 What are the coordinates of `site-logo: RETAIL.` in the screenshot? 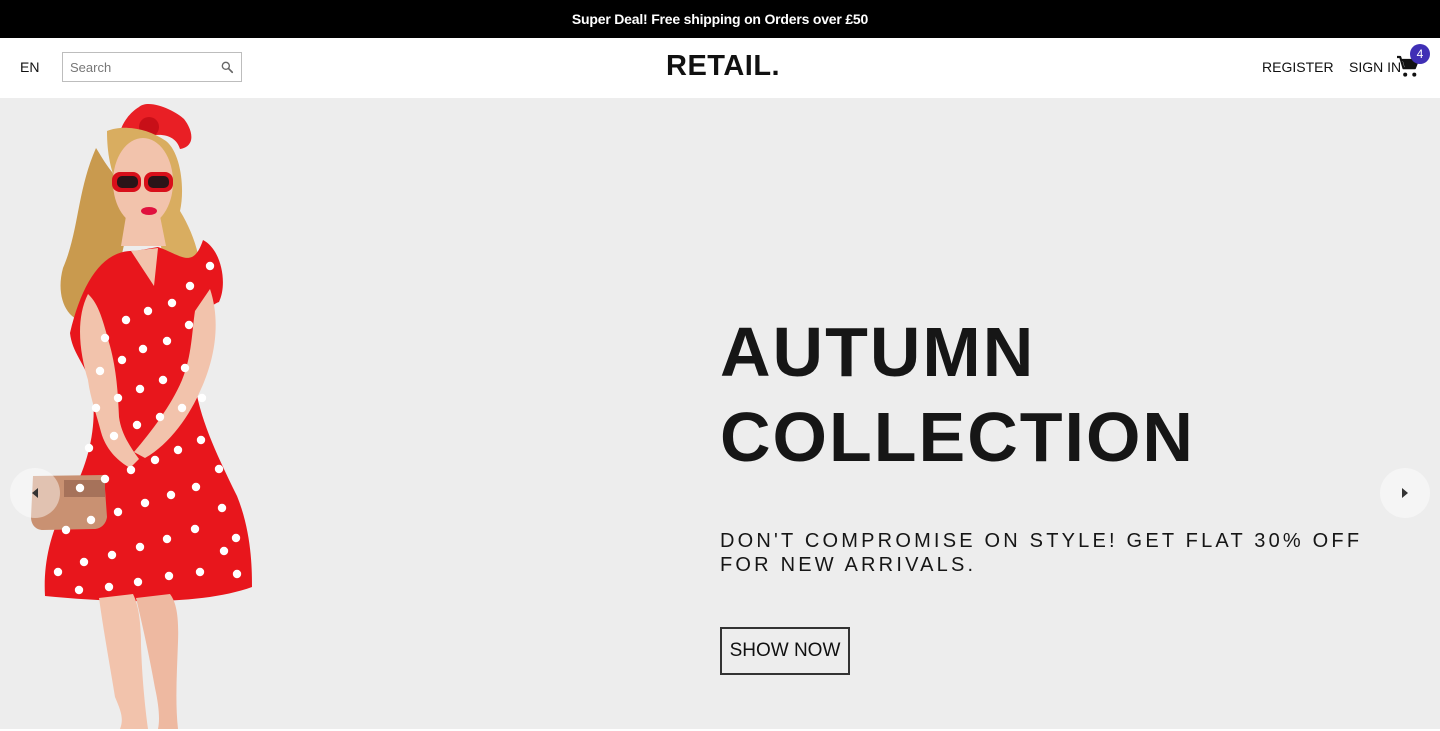 It's located at (723, 66).